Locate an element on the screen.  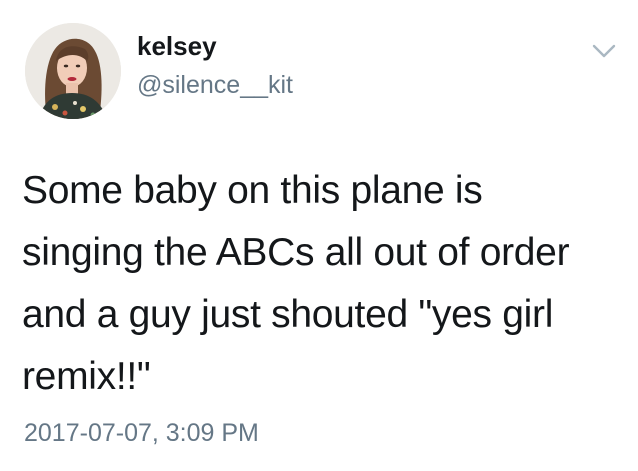
avatar-photo is located at coordinates (73, 71).